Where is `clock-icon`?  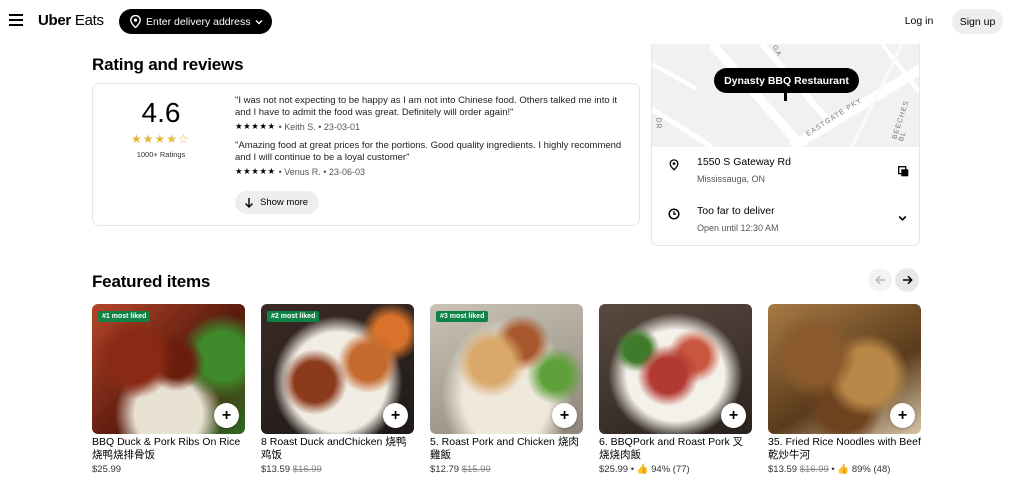 clock-icon is located at coordinates (674, 214).